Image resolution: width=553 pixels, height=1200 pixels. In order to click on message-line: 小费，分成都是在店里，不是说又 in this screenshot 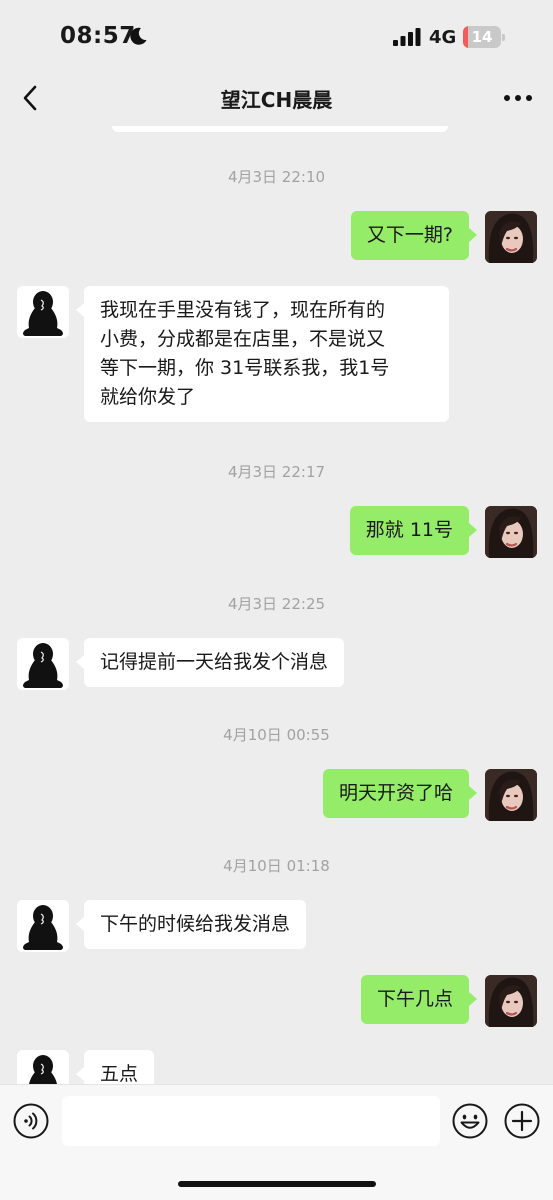, I will do `click(243, 339)`.